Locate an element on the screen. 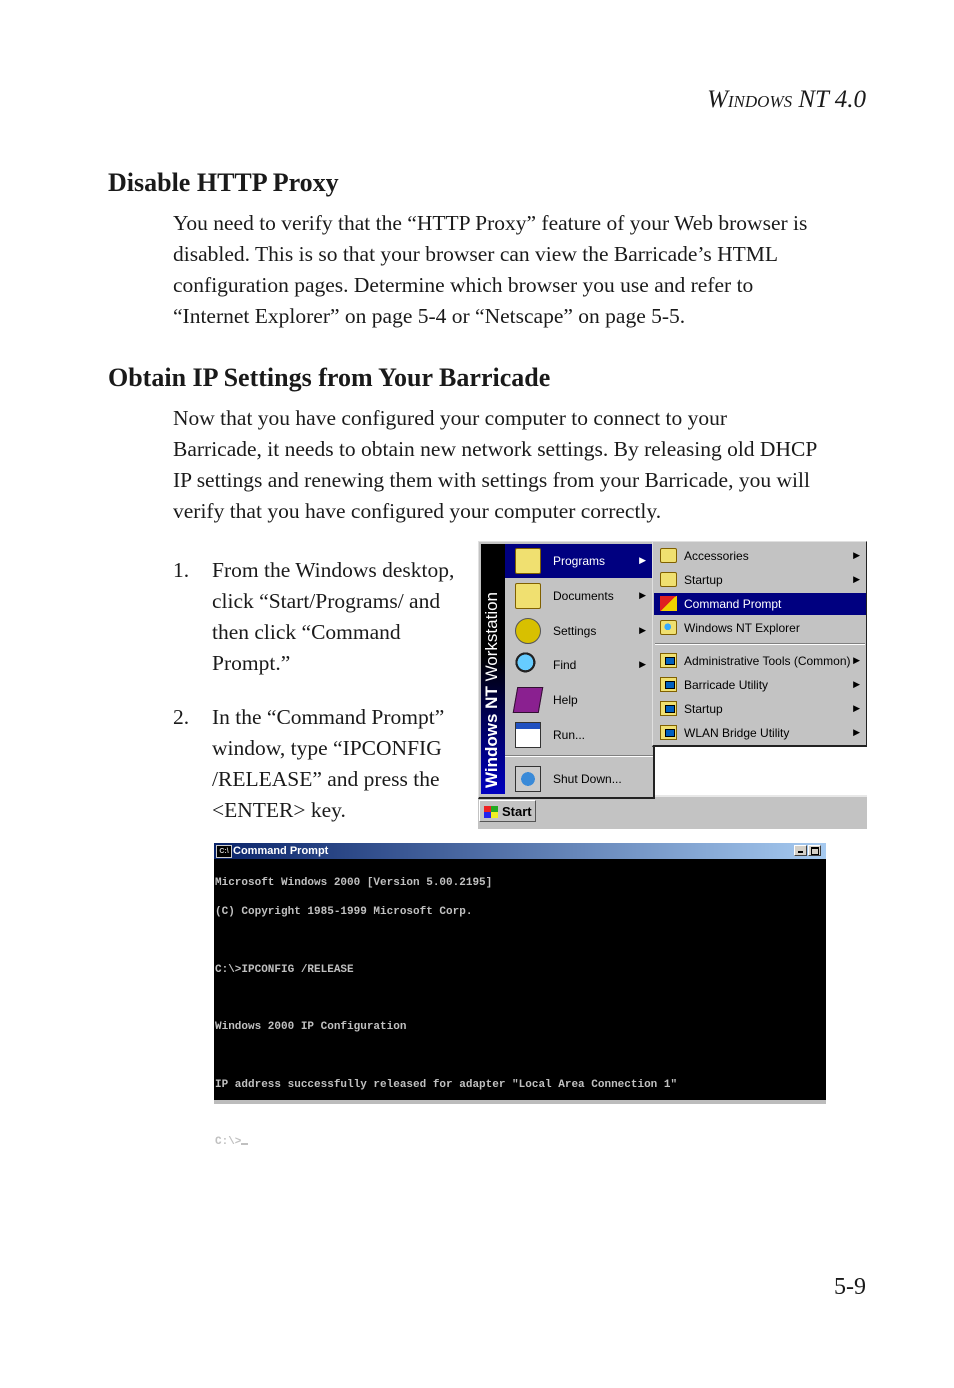 This screenshot has height=1388, width=954. menu-item-programs: Programs ▶ is located at coordinates (578, 561).